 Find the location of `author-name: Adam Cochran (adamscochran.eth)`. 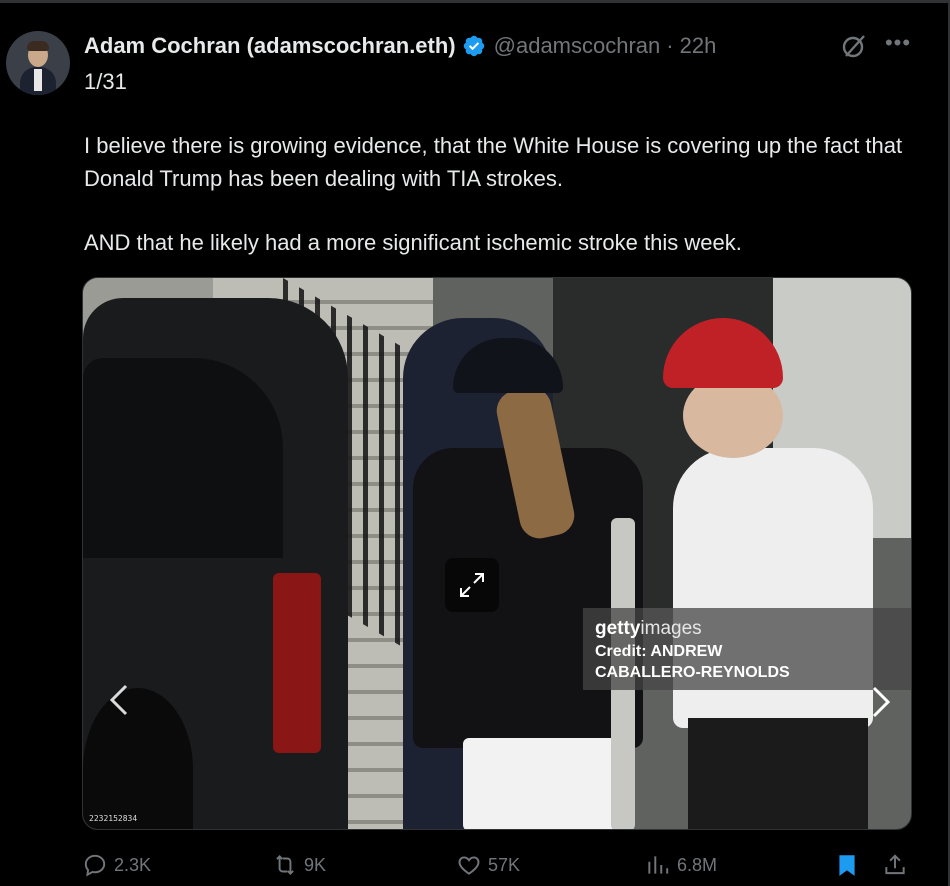

author-name: Adam Cochran (adamscochran.eth) is located at coordinates (270, 46).